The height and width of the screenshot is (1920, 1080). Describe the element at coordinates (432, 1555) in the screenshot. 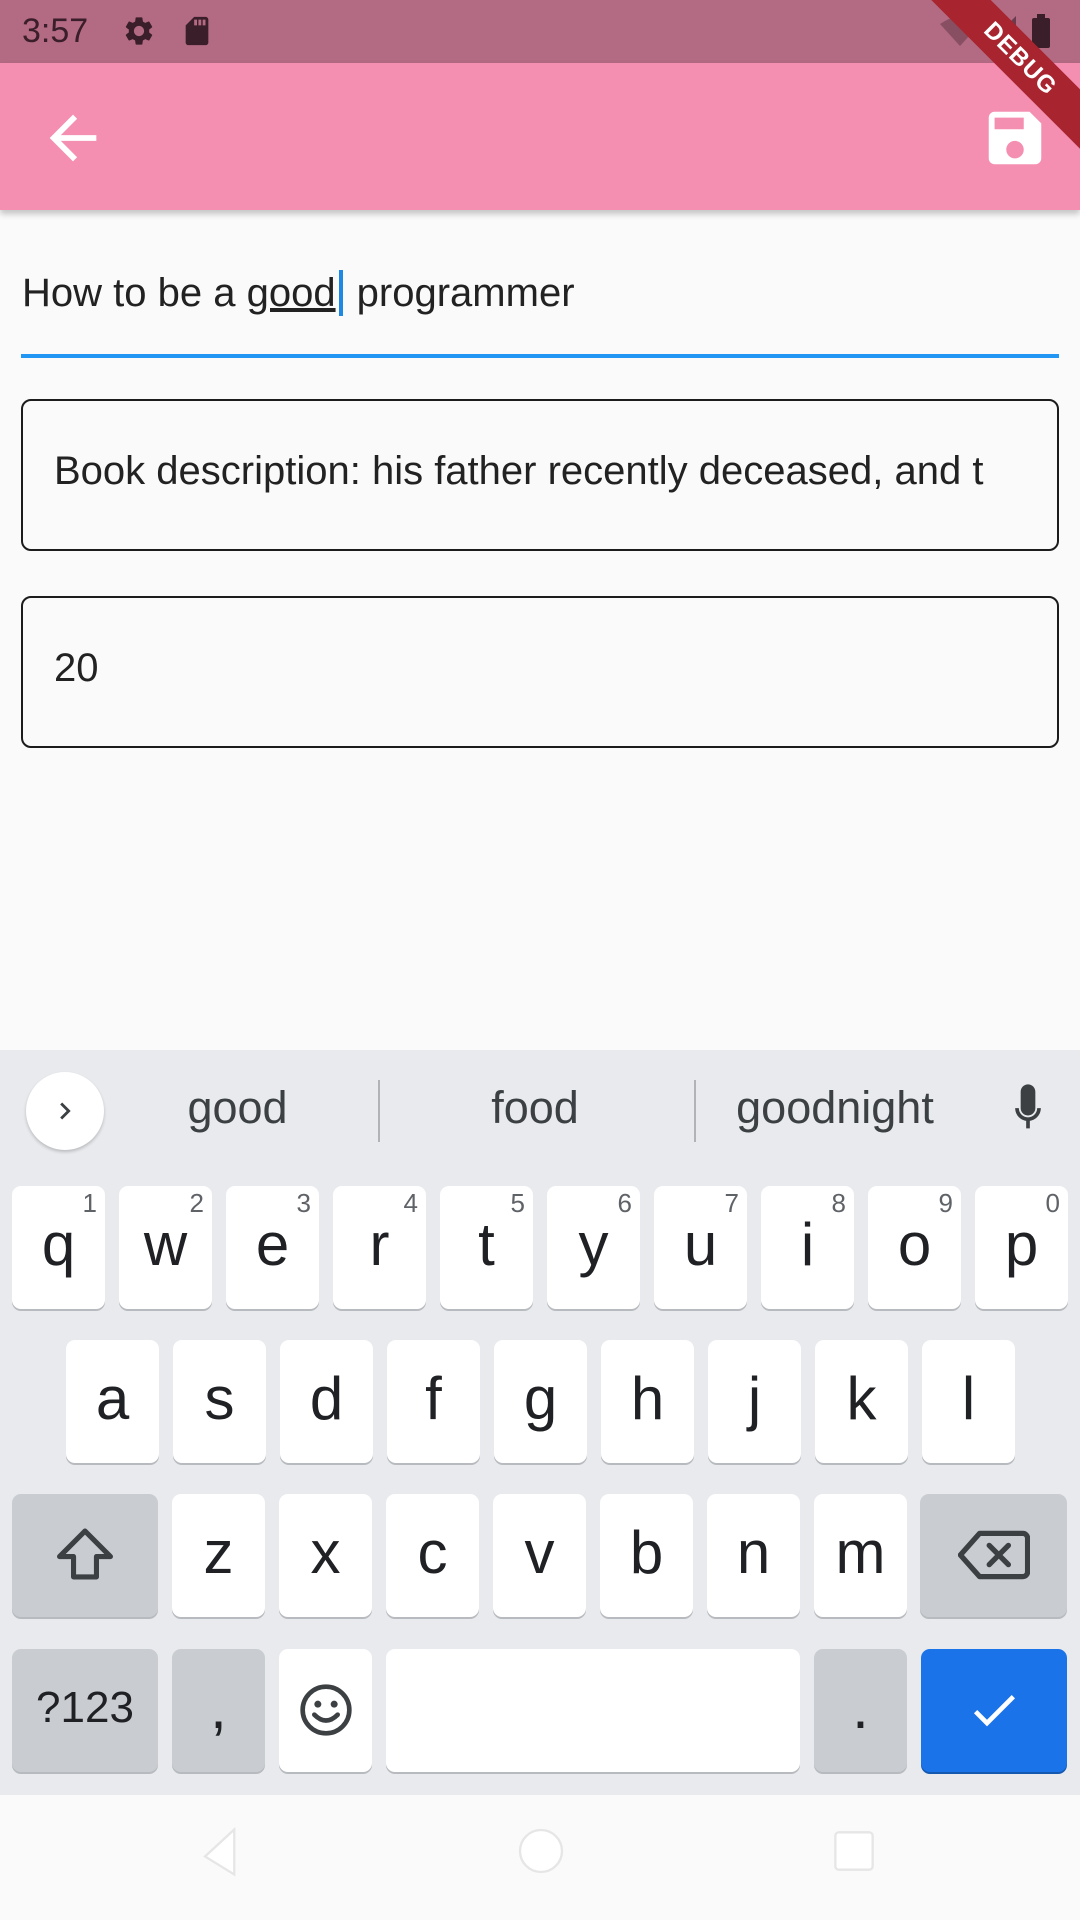

I see `key-c: c` at that location.